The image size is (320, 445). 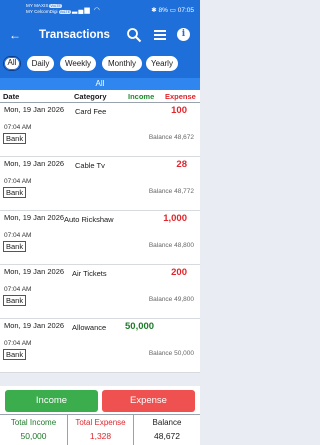 What do you see at coordinates (167, 422) in the screenshot?
I see `balance-label: Balance` at bounding box center [167, 422].